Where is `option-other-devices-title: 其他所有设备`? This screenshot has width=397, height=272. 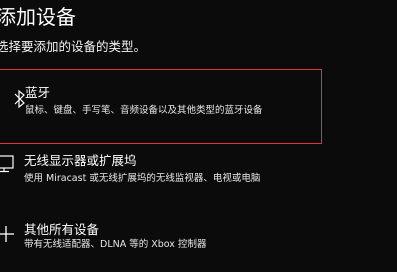
option-other-devices-title: 其他所有设备 is located at coordinates (62, 229).